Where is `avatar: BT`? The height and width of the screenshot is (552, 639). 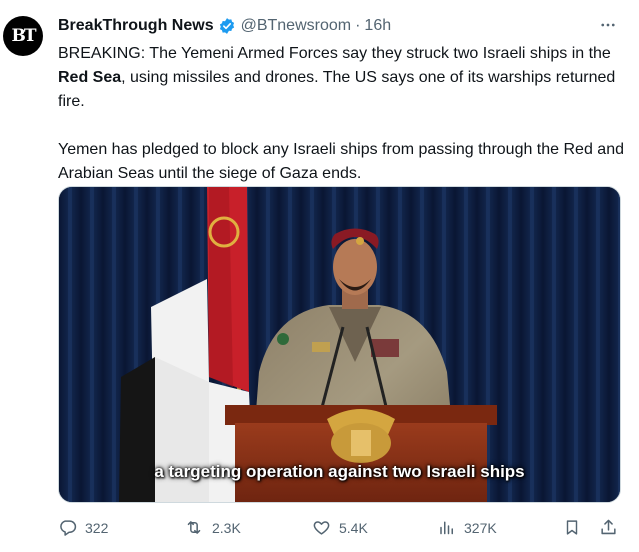
avatar: BT is located at coordinates (23, 36).